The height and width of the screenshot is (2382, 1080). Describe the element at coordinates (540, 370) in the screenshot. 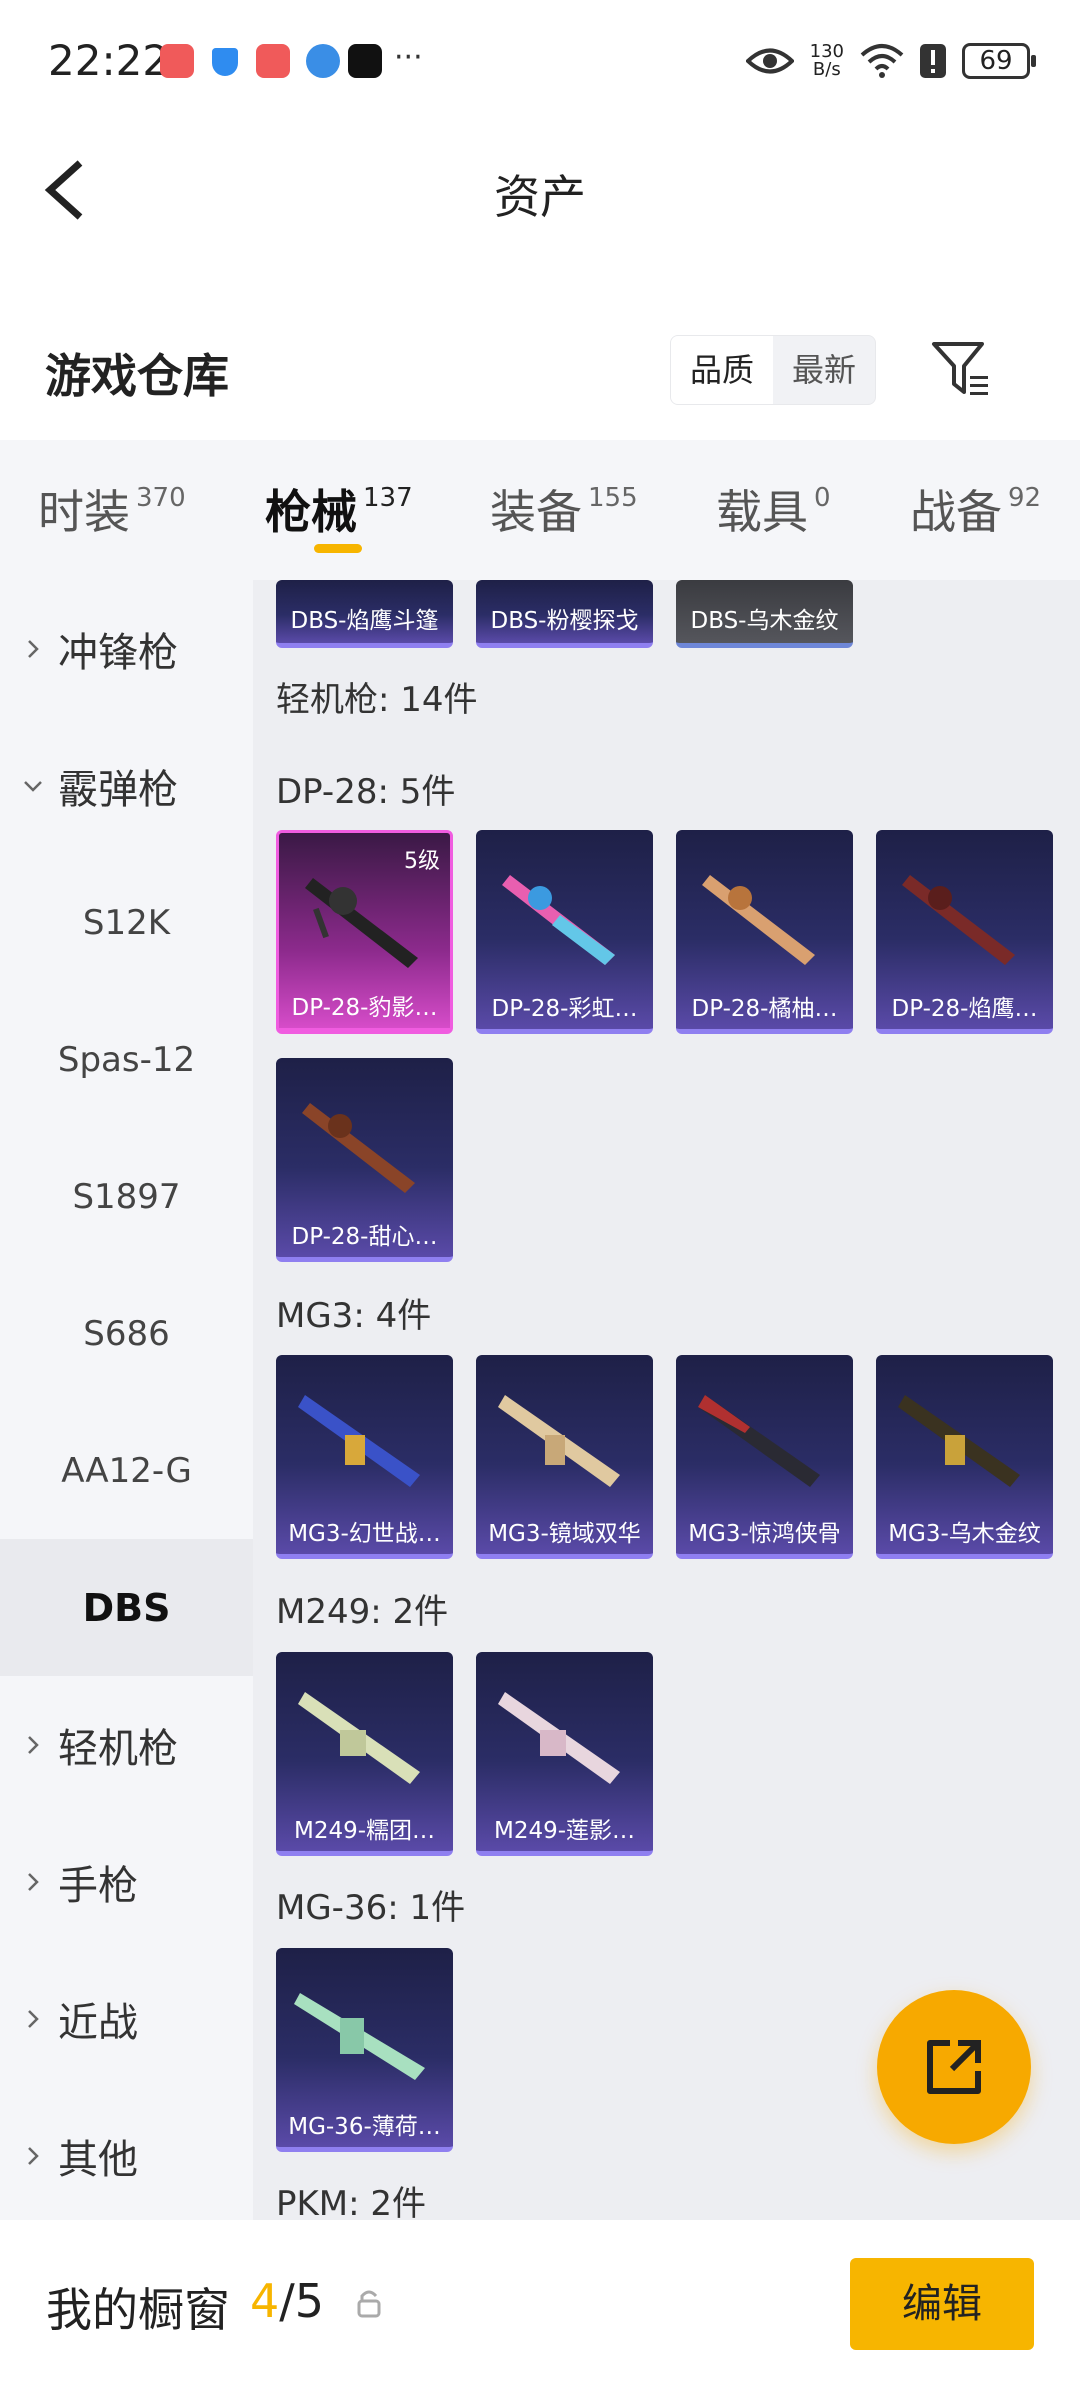

I see `warehouse-row: 游戏仓库 品质 最新` at that location.